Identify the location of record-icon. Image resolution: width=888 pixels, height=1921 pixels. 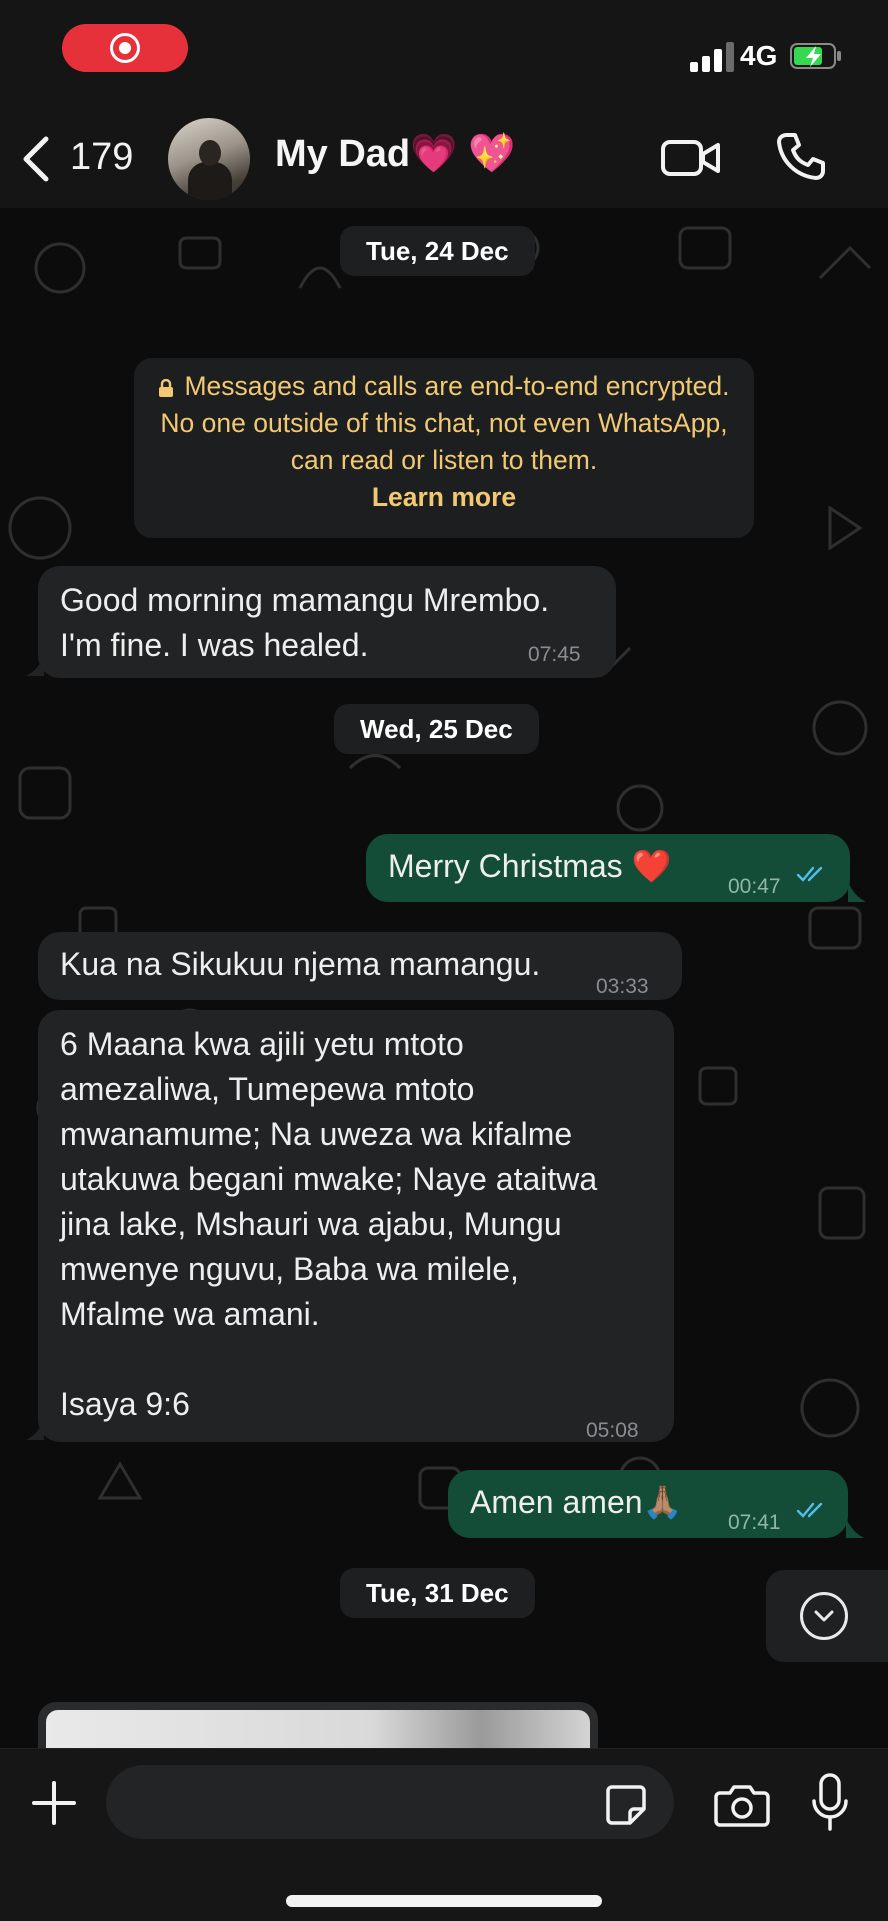
(125, 48).